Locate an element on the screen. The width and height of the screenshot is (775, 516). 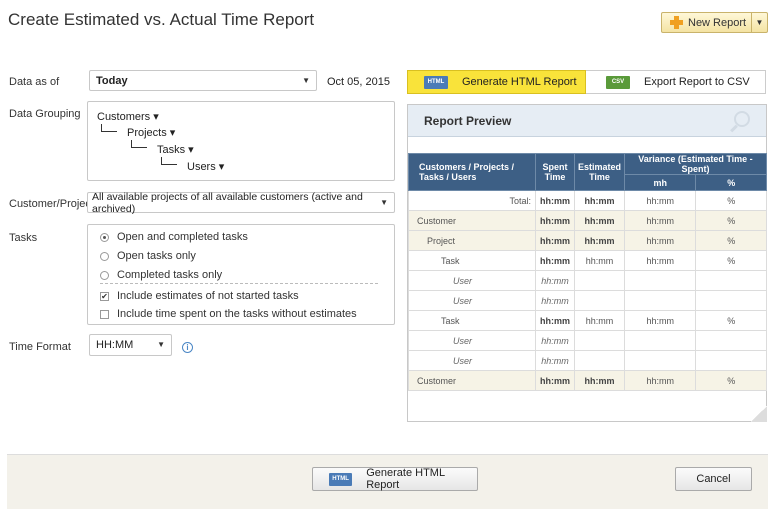
generate-html-report-button: HTML Generate HTML Report is located at coordinates (395, 479).